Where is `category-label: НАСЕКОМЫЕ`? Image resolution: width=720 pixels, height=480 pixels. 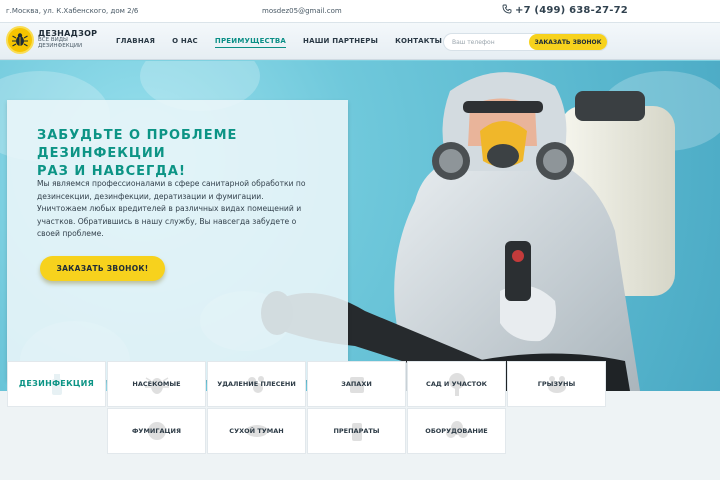 category-label: НАСЕКОМЫЕ is located at coordinates (156, 384).